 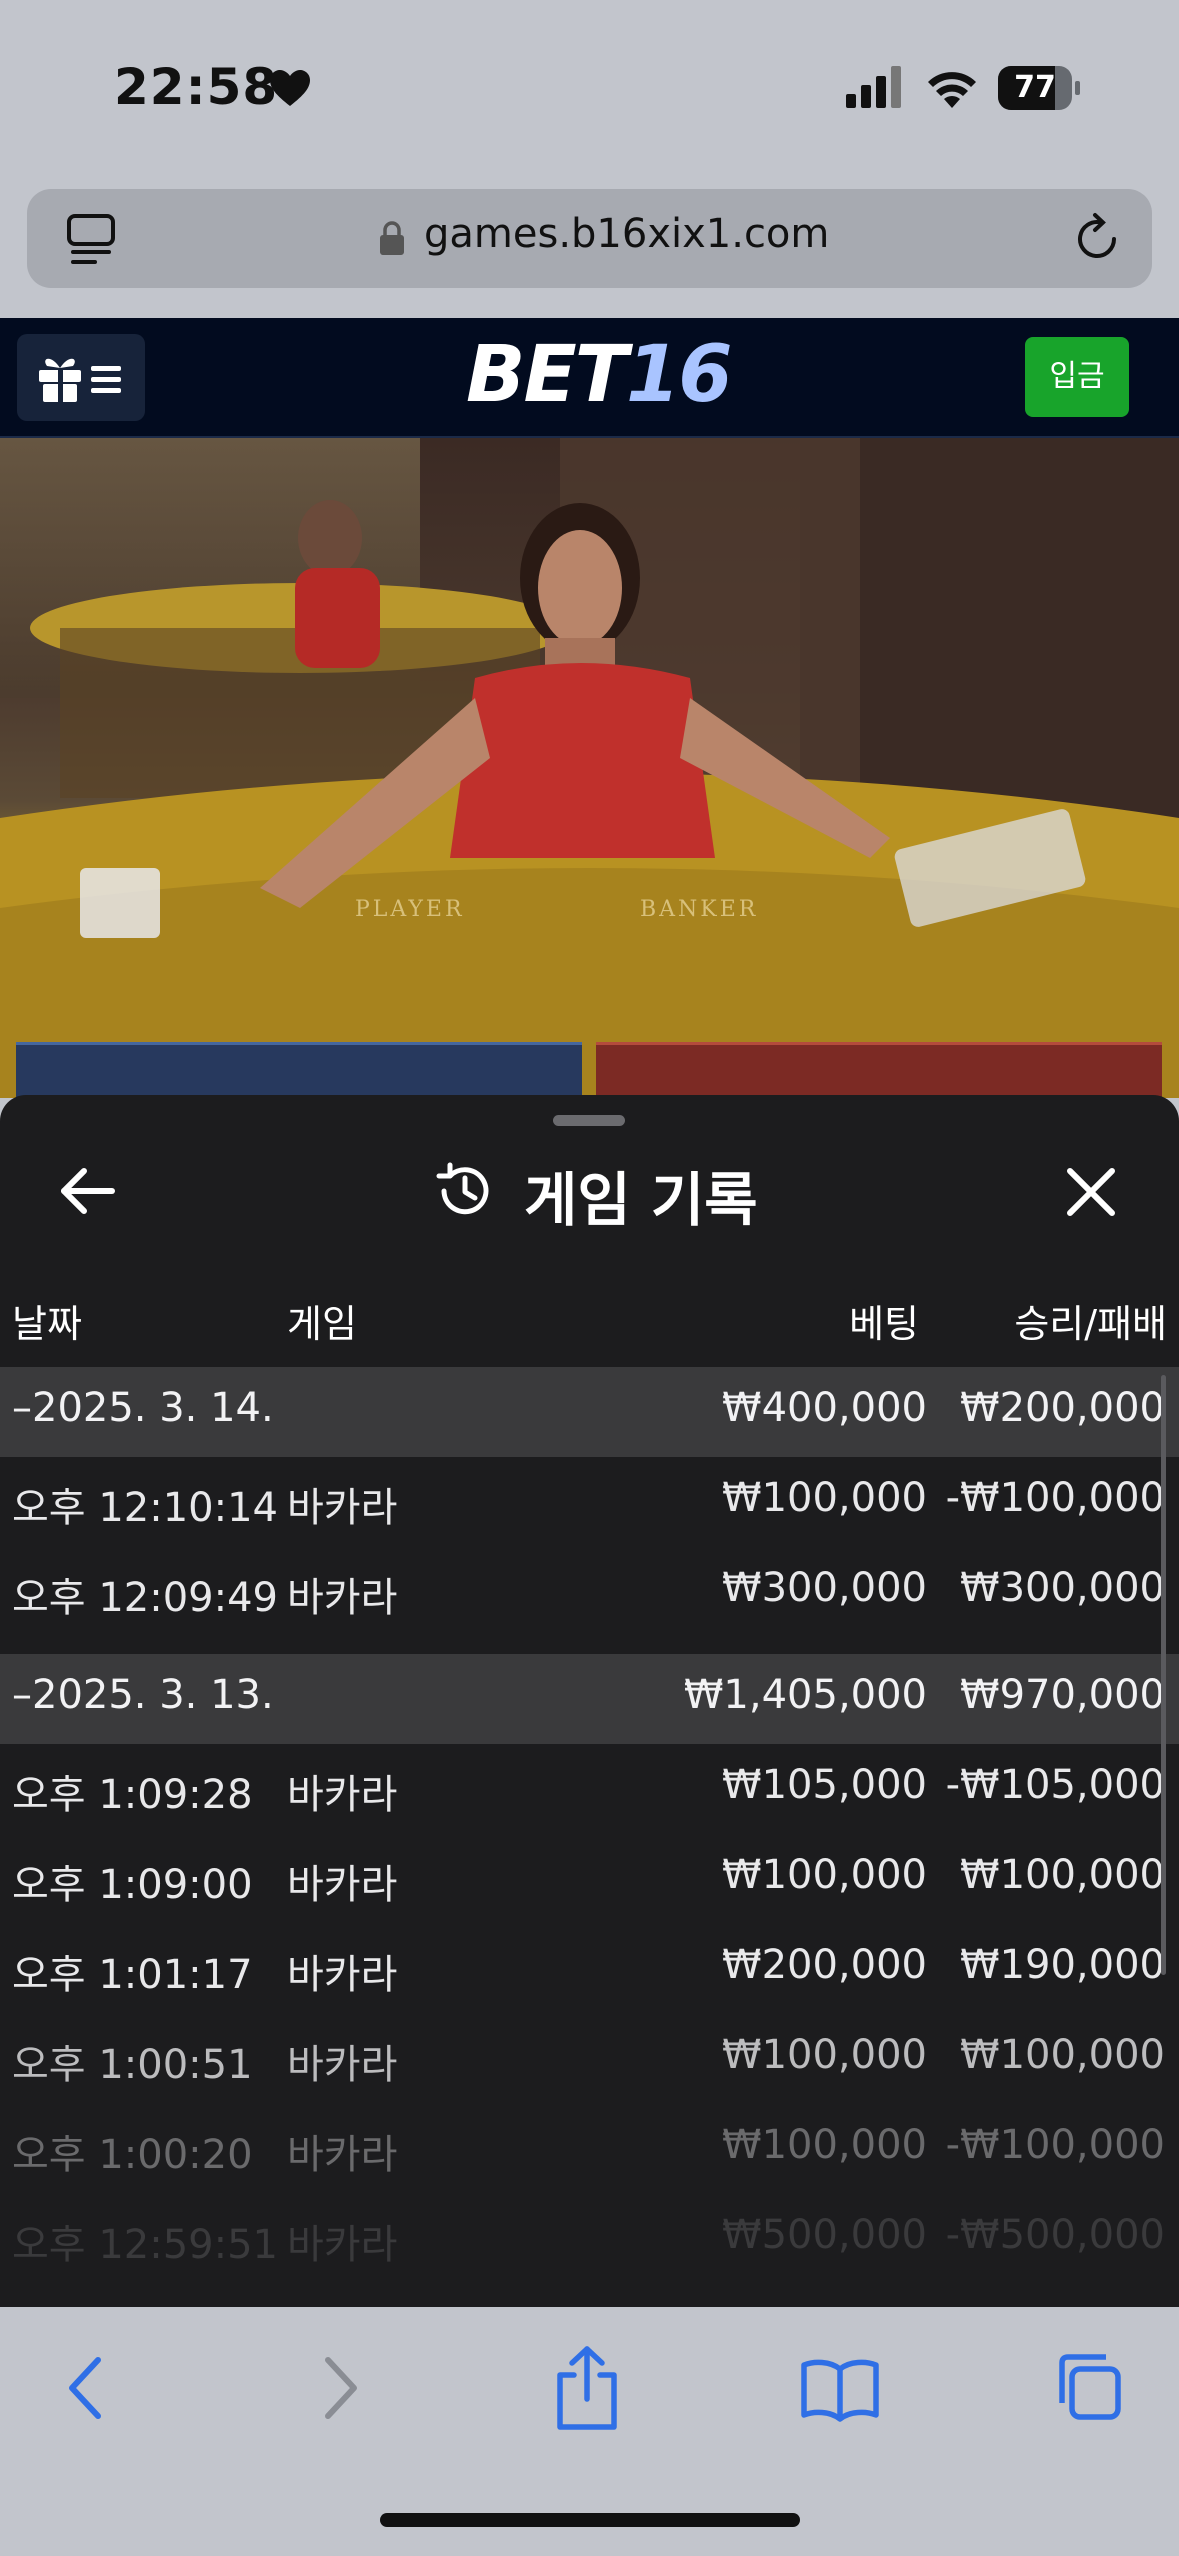 I want to click on tabs-icon, so click(x=91, y=239).